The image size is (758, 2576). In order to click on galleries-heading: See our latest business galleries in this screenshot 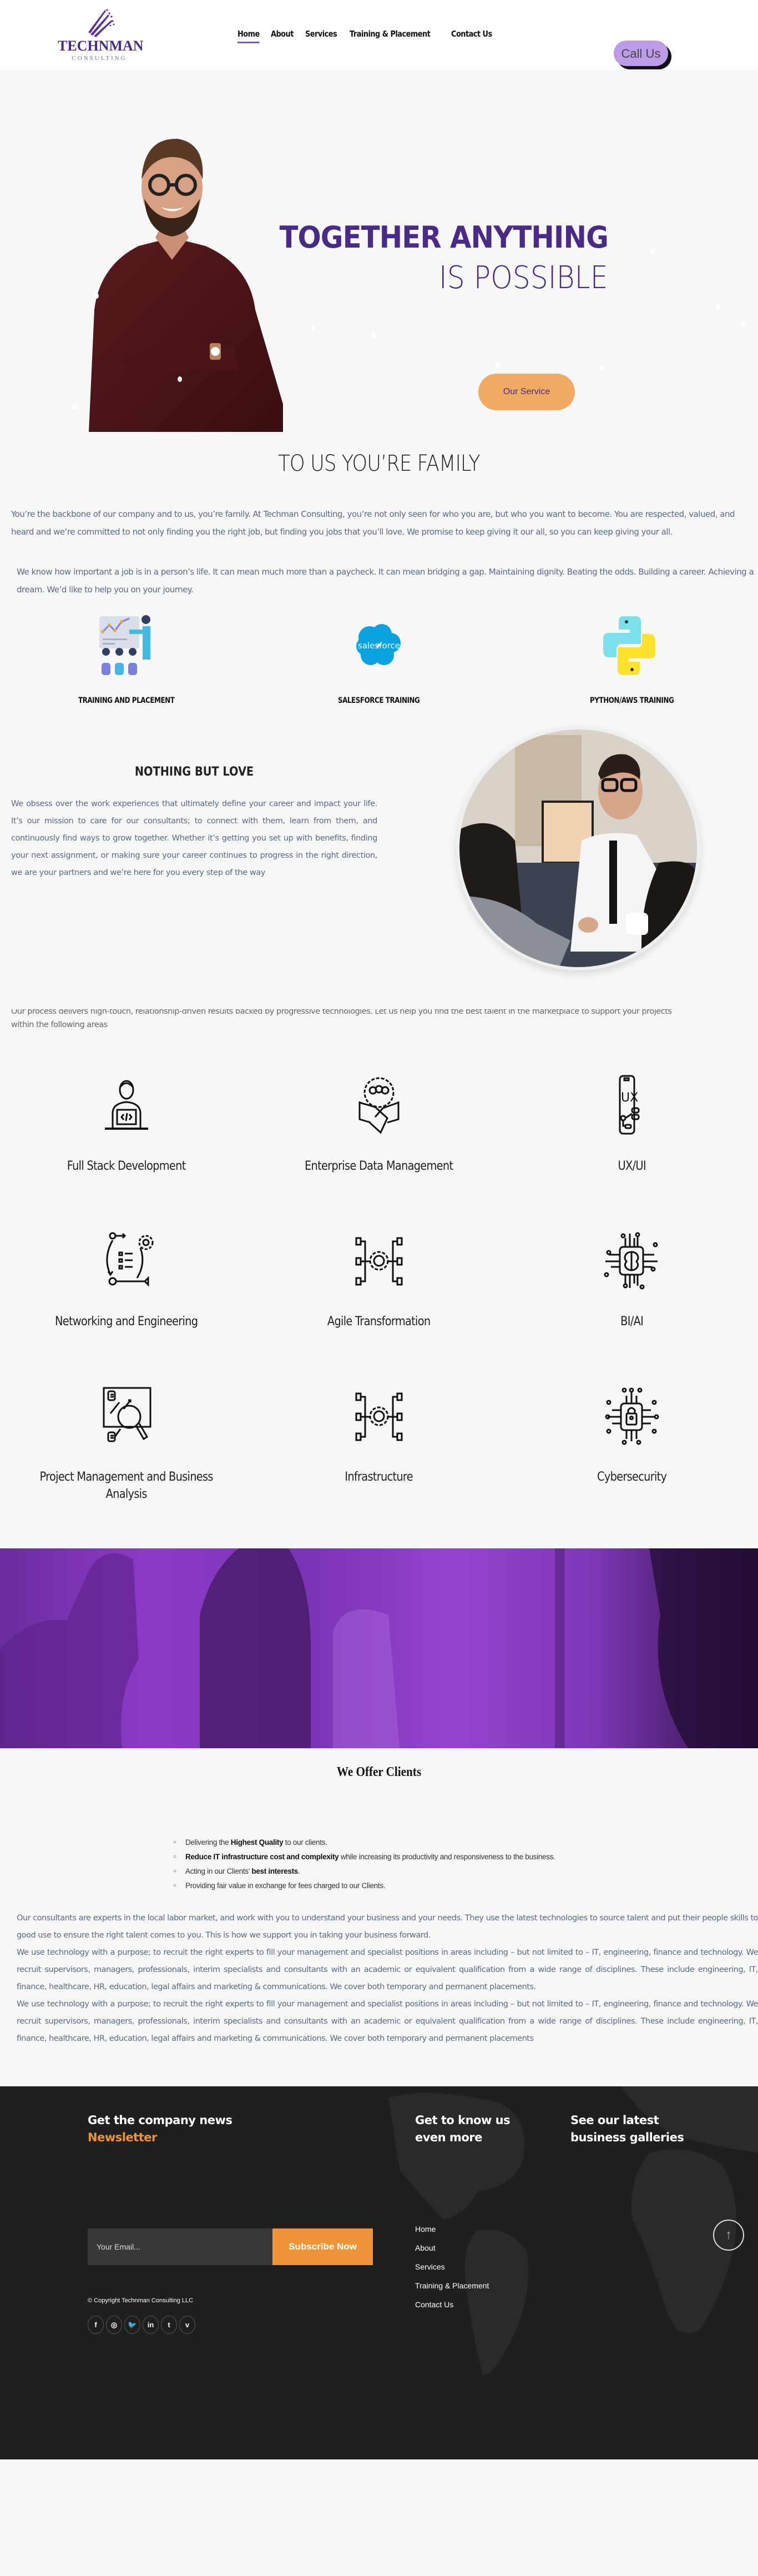, I will do `click(627, 2129)`.